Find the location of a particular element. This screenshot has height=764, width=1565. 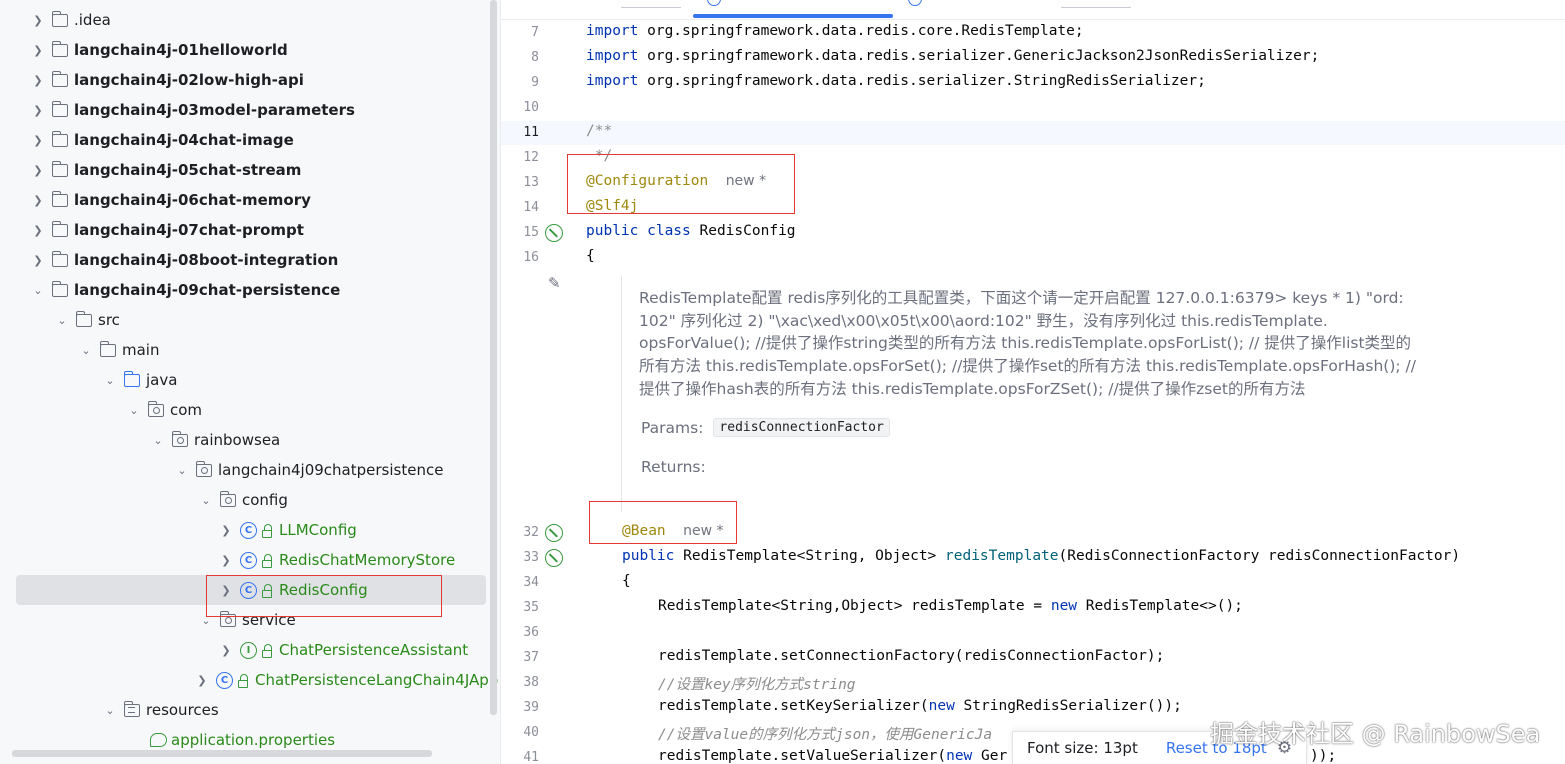

code-line-38: //设置key序列化方式string is located at coordinates (757, 683).